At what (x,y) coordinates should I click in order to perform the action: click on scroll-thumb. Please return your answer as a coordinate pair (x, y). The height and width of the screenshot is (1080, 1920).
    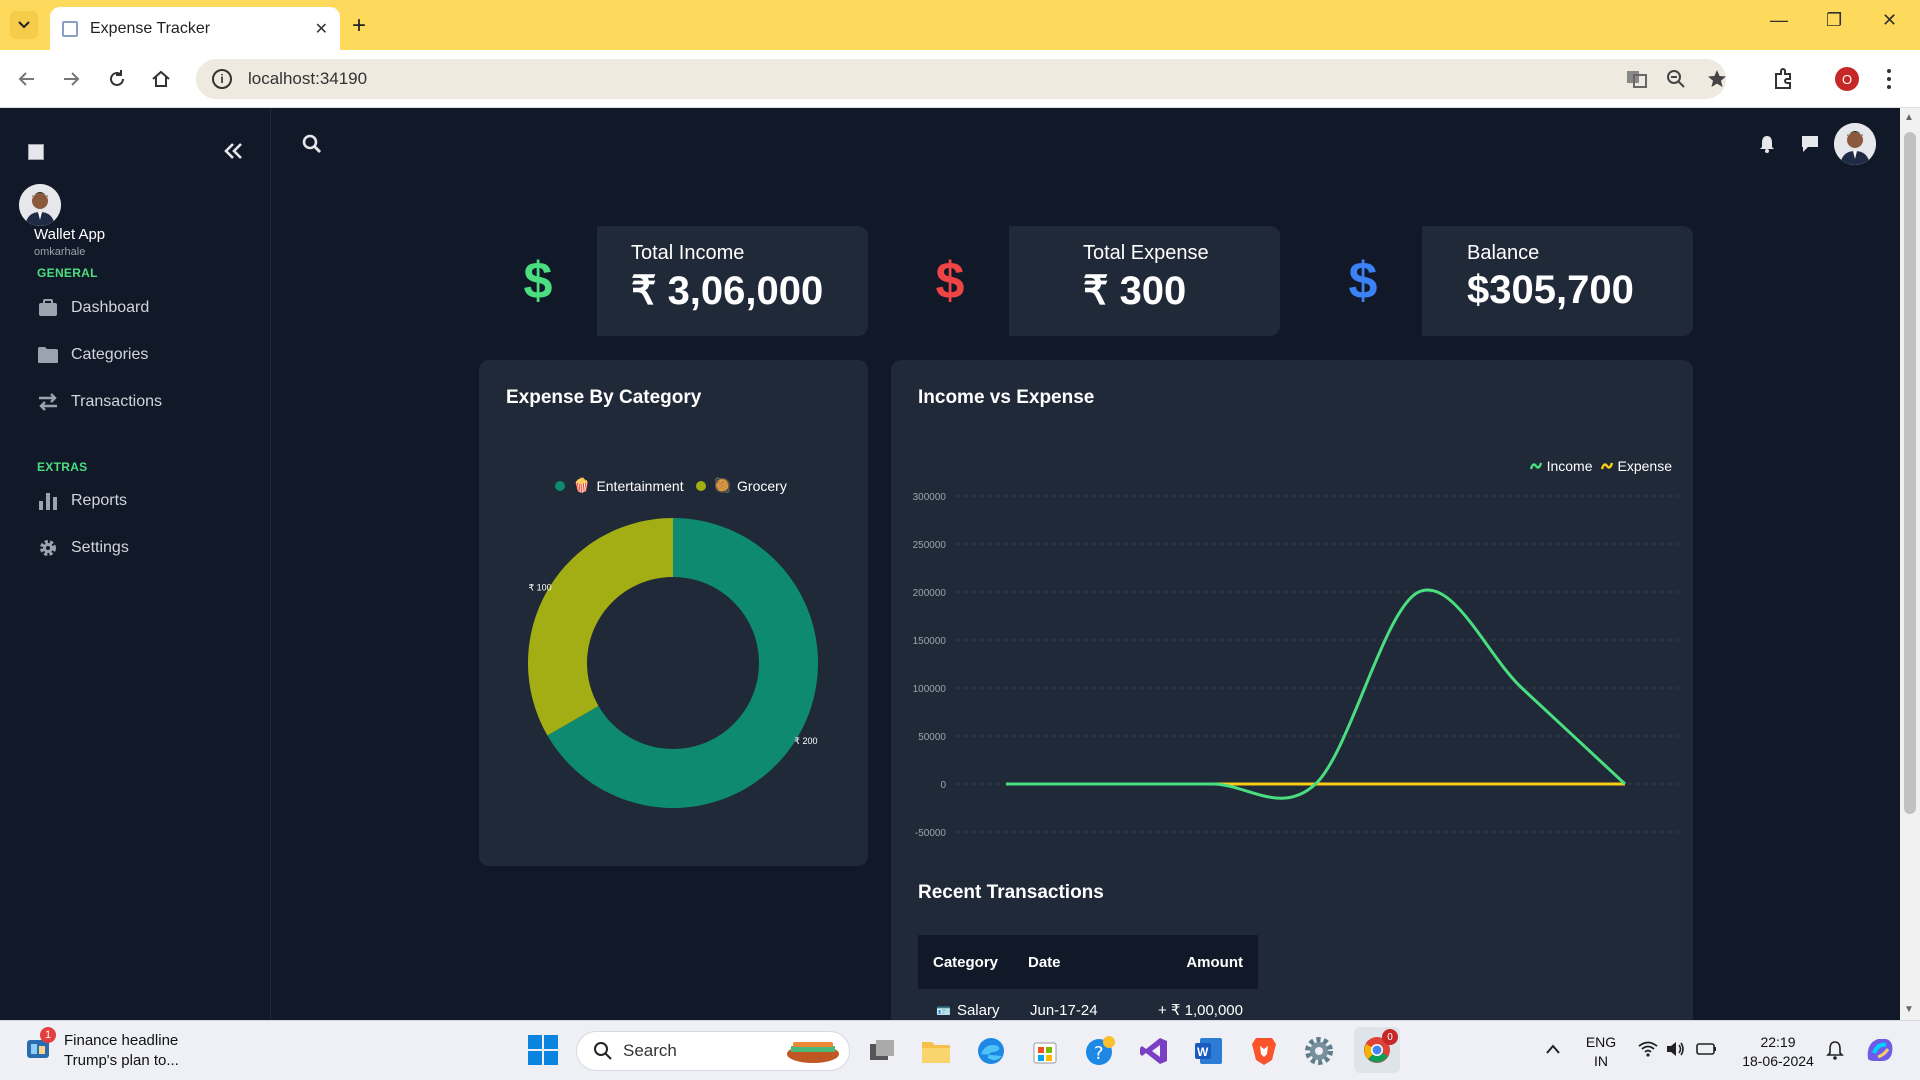
    Looking at the image, I should click on (1910, 473).